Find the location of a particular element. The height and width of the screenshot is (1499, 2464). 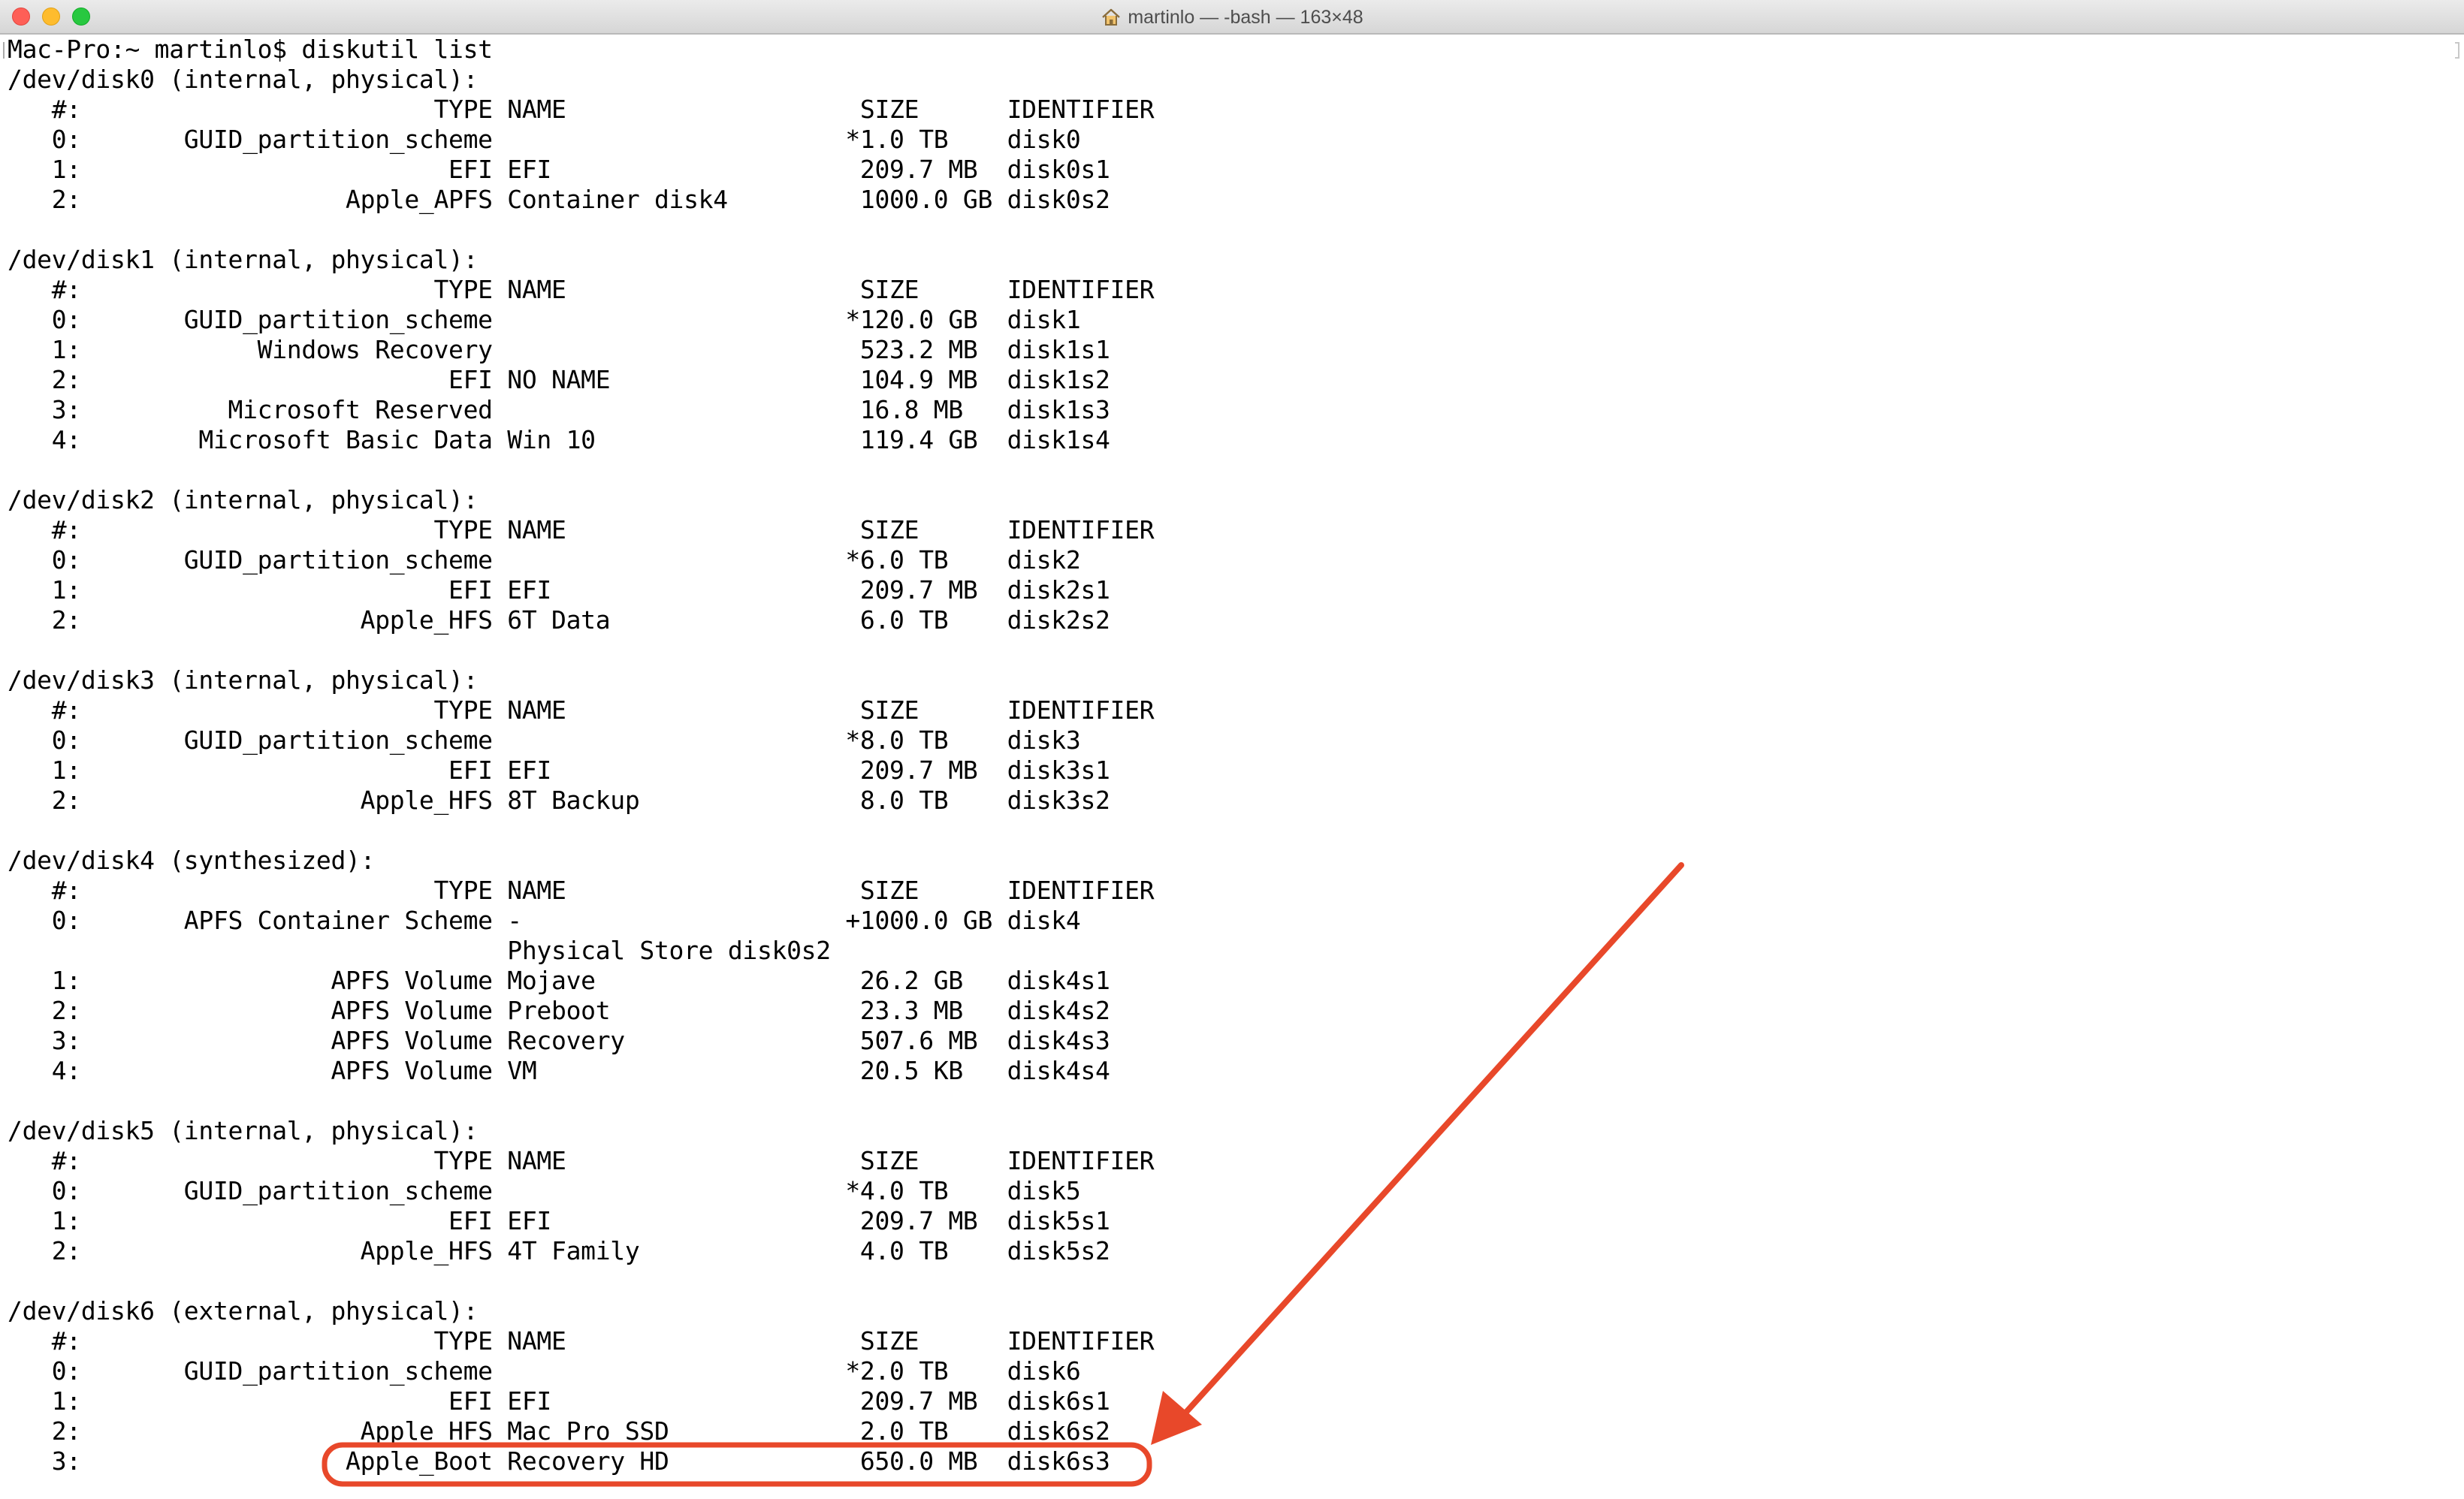

partition-row: 0: GUID_partition_scheme *8.0 TB disk3 is located at coordinates (544, 740).